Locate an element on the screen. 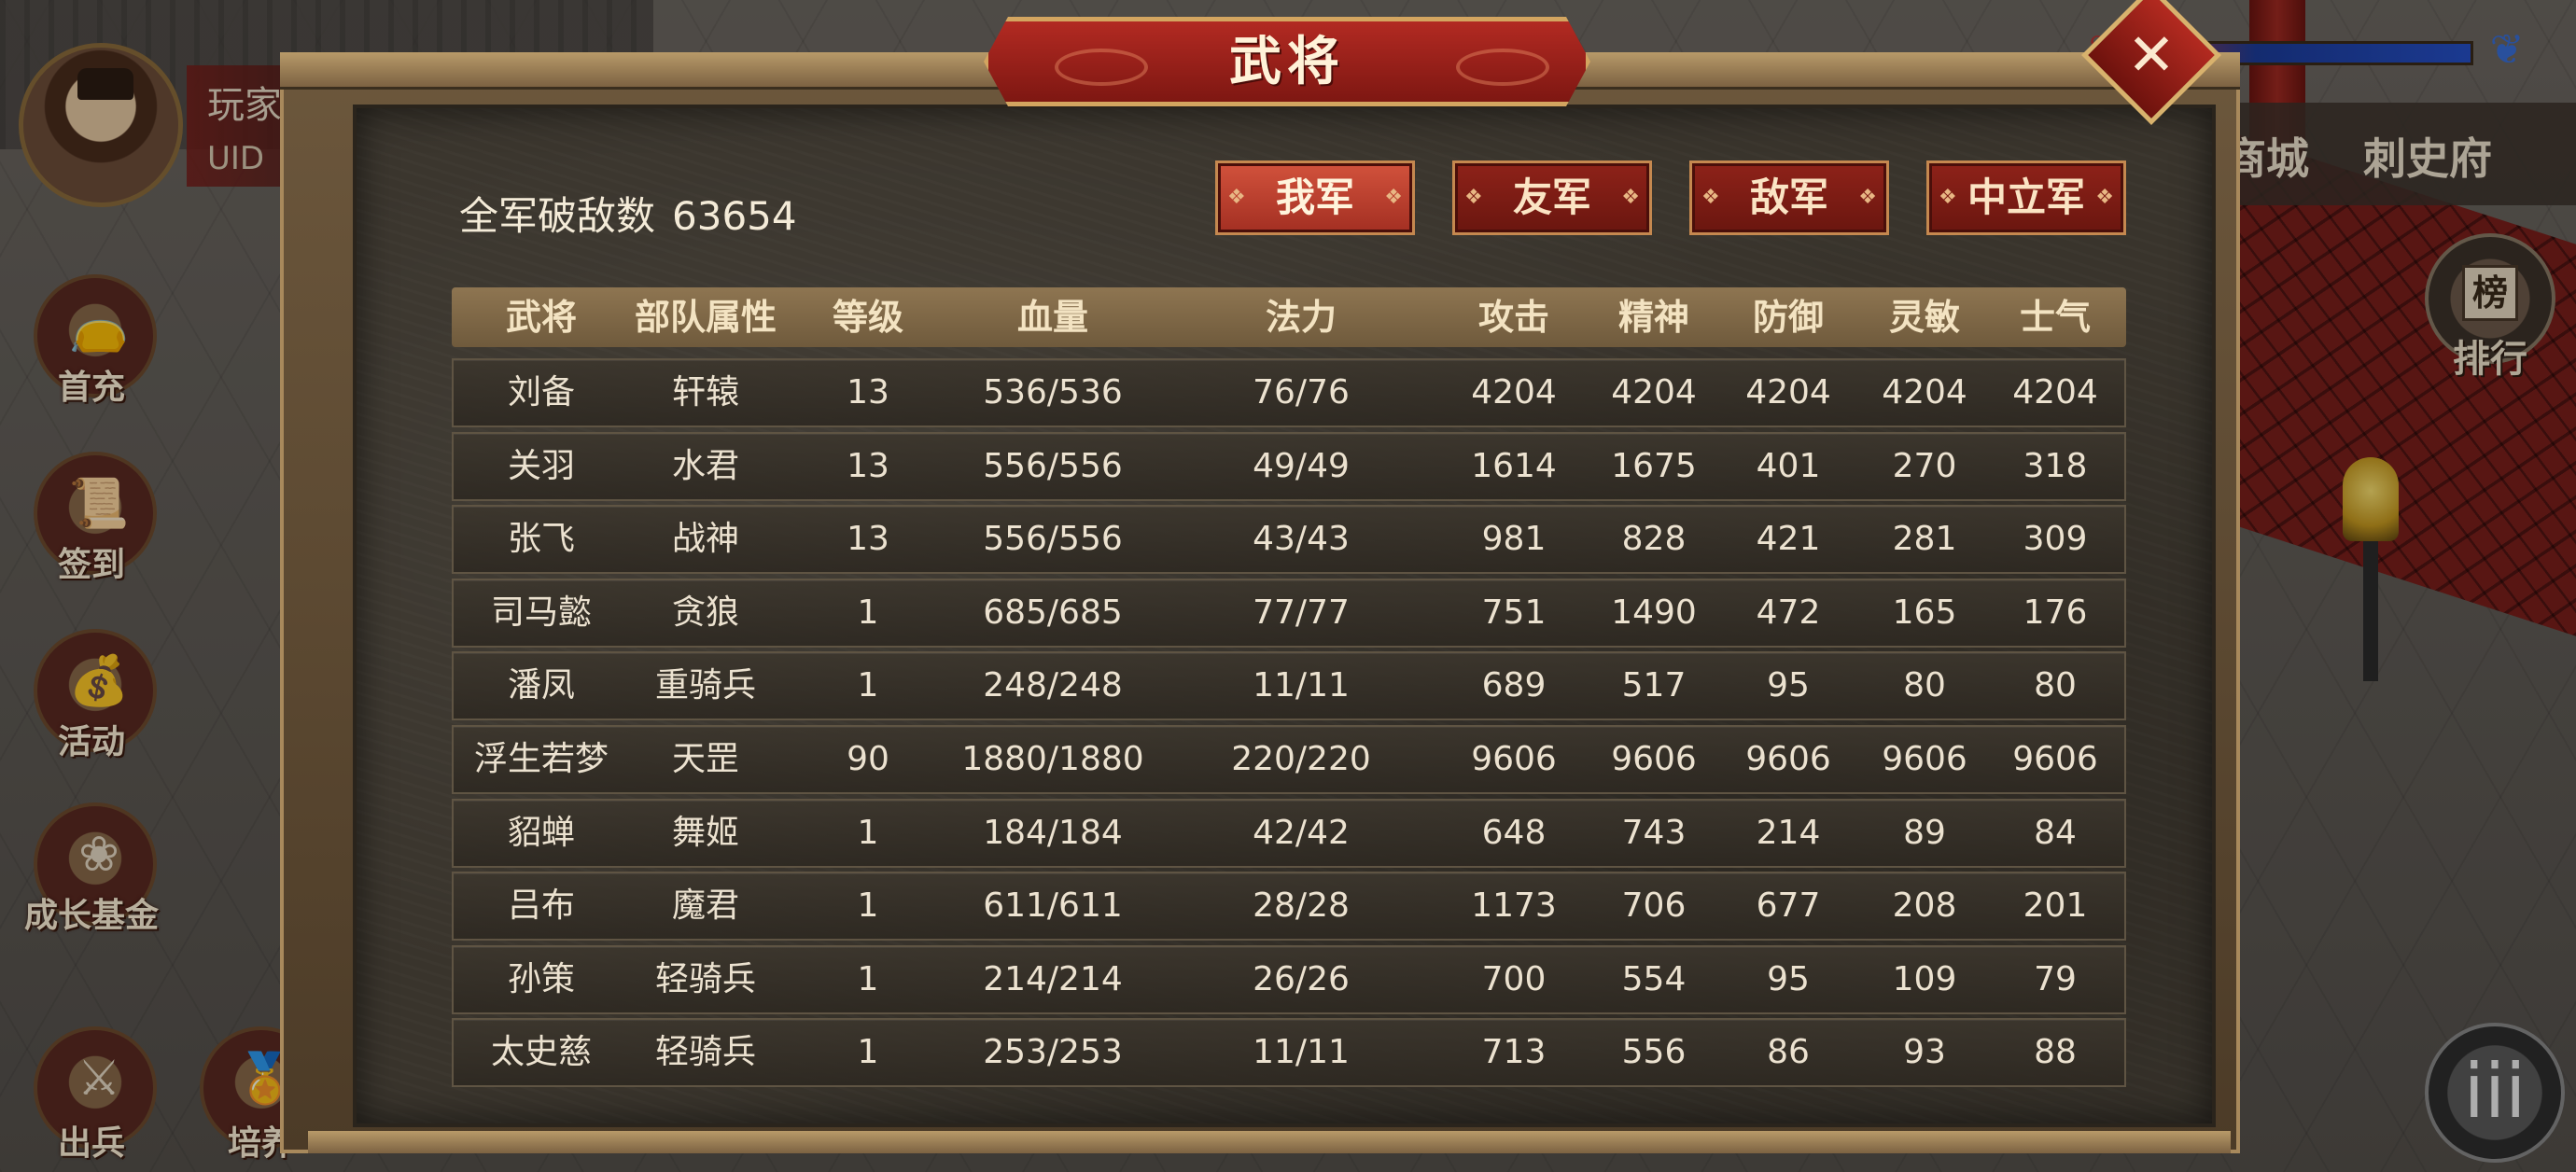  cell-mp: 220/220 is located at coordinates (1301, 759).